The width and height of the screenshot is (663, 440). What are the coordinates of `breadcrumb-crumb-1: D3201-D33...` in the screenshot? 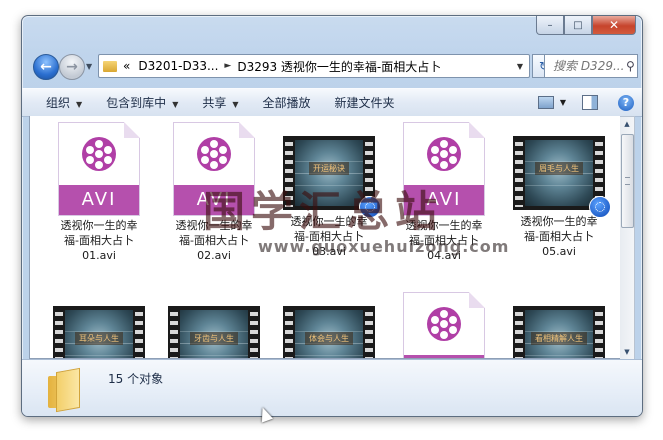 It's located at (178, 66).